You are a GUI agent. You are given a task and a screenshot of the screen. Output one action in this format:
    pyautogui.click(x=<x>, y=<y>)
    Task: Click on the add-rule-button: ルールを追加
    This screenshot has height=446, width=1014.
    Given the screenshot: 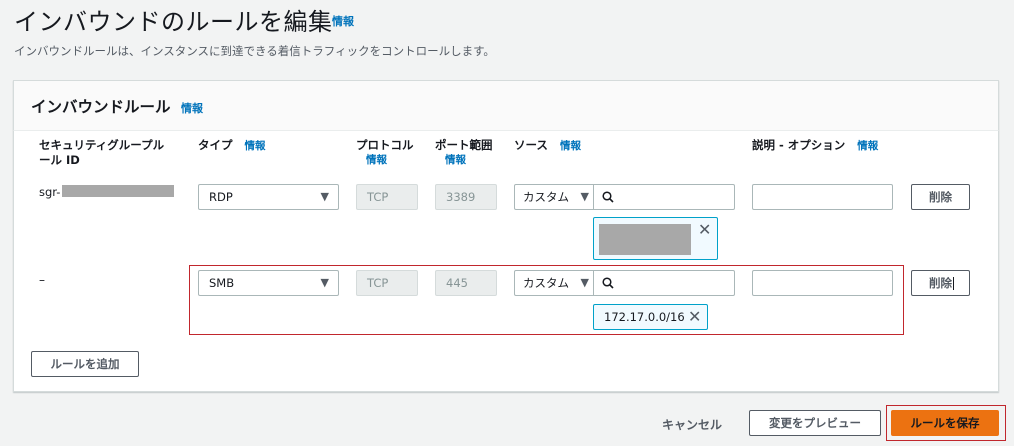 What is the action you would take?
    pyautogui.click(x=85, y=364)
    